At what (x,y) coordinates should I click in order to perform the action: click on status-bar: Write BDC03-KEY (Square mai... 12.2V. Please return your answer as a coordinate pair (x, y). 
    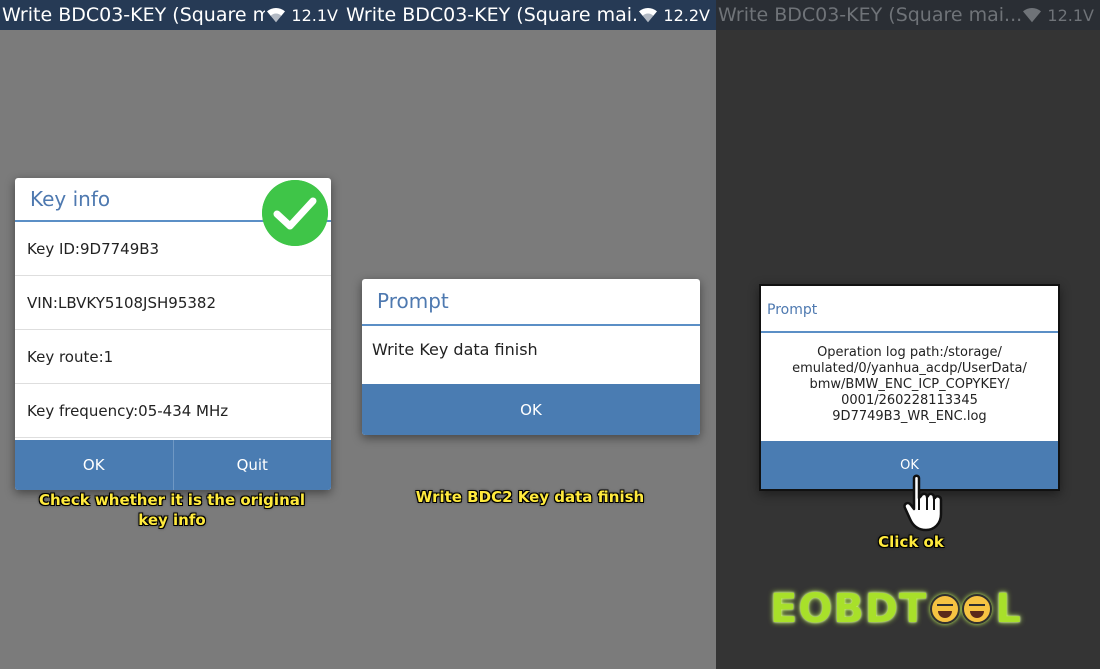
    Looking at the image, I should click on (530, 15).